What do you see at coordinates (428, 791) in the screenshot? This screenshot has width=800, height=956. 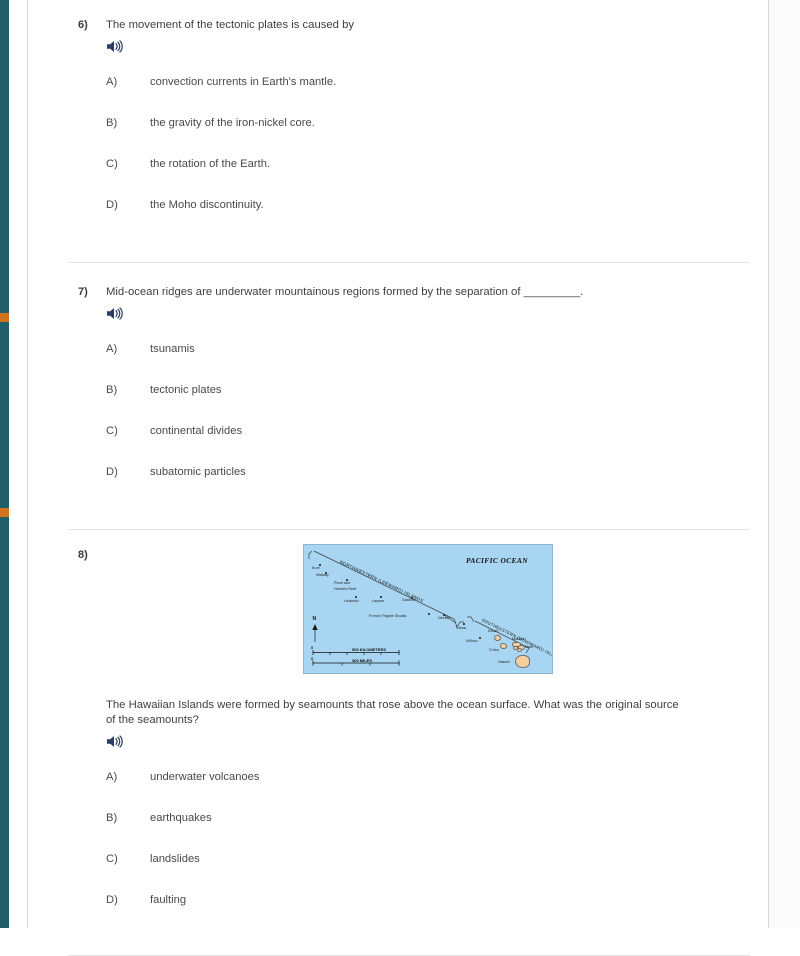 I see `choice-option: A) underwater volcanoes` at bounding box center [428, 791].